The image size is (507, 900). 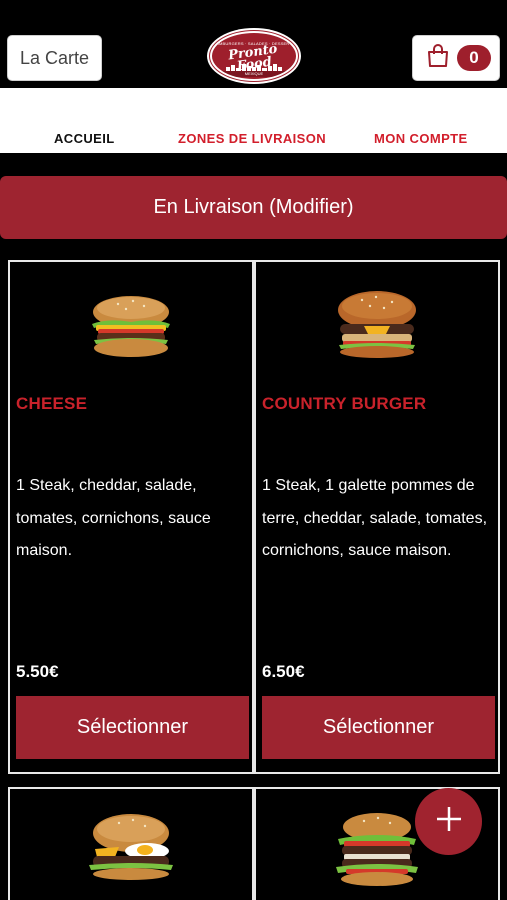 I want to click on menu-button: La Carte, so click(x=54, y=58).